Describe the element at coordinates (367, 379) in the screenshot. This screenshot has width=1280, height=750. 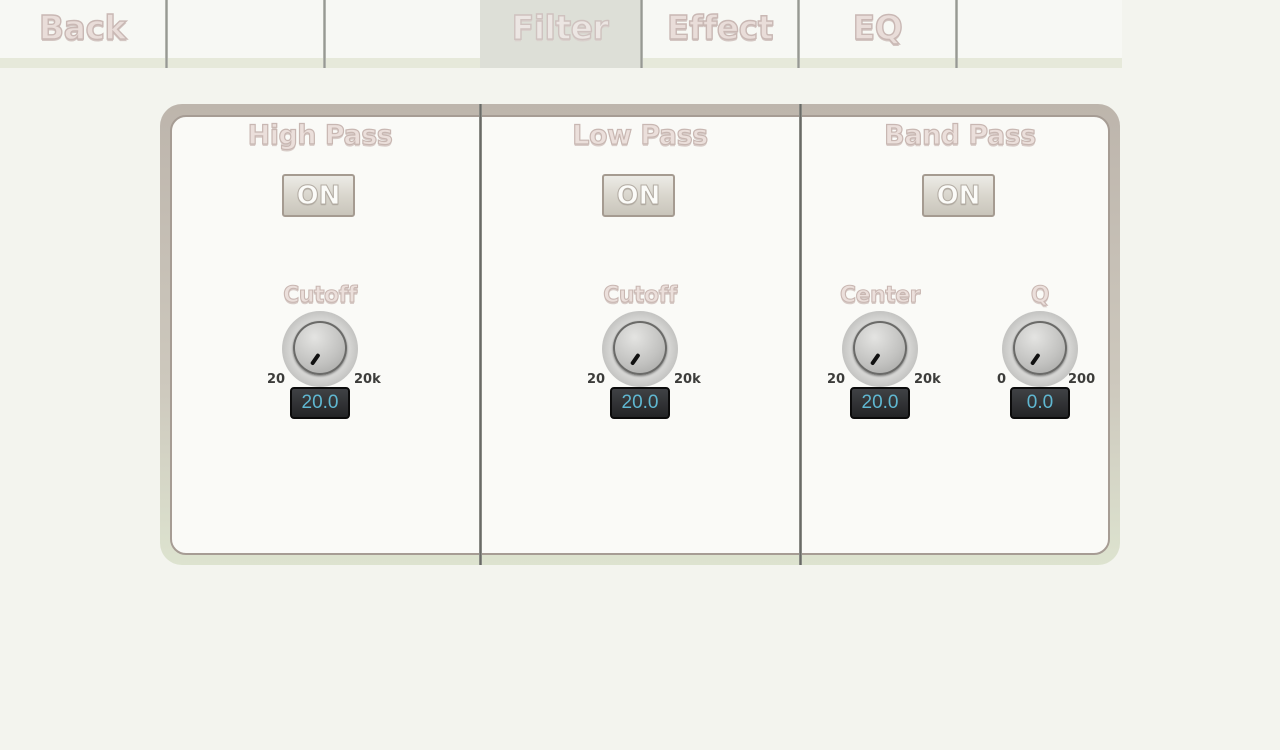
I see `high-pass-cutoff-max: 20k` at that location.